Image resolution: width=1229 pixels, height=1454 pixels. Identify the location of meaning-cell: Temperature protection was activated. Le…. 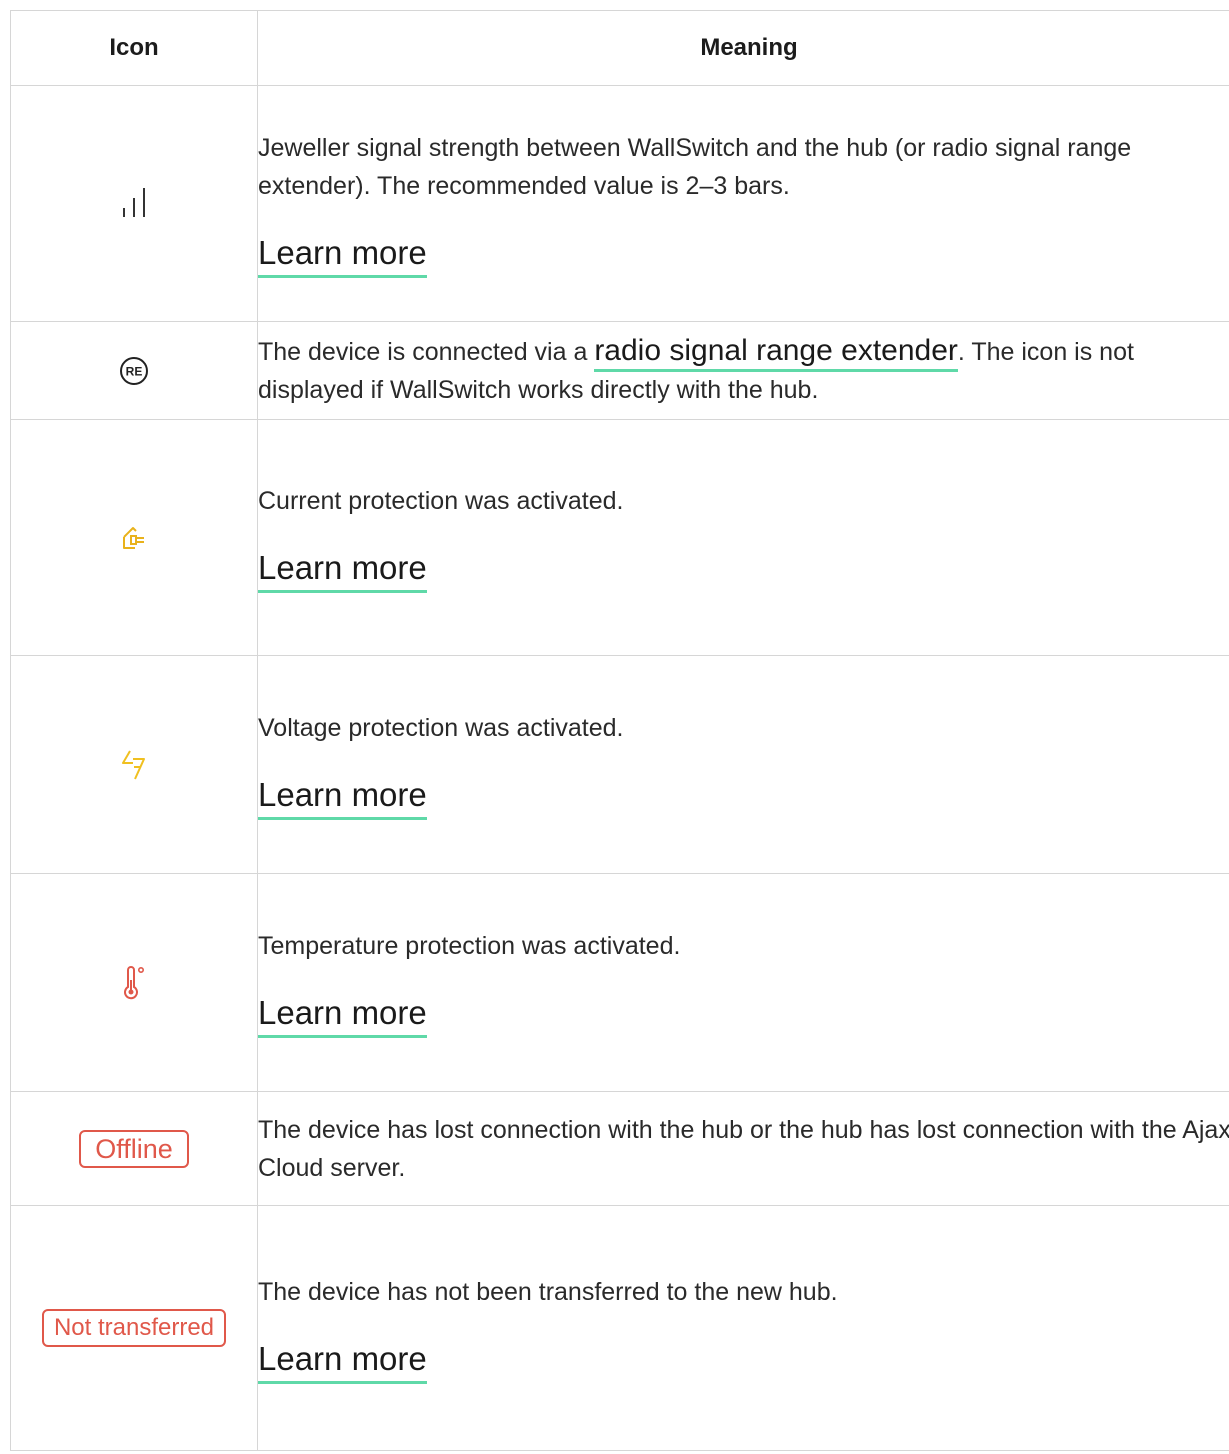
(743, 982).